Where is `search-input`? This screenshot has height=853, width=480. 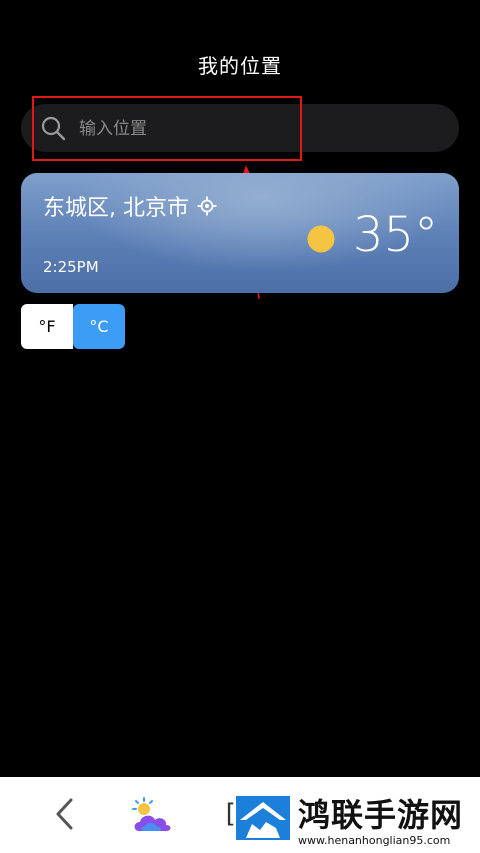
search-input is located at coordinates (259, 129).